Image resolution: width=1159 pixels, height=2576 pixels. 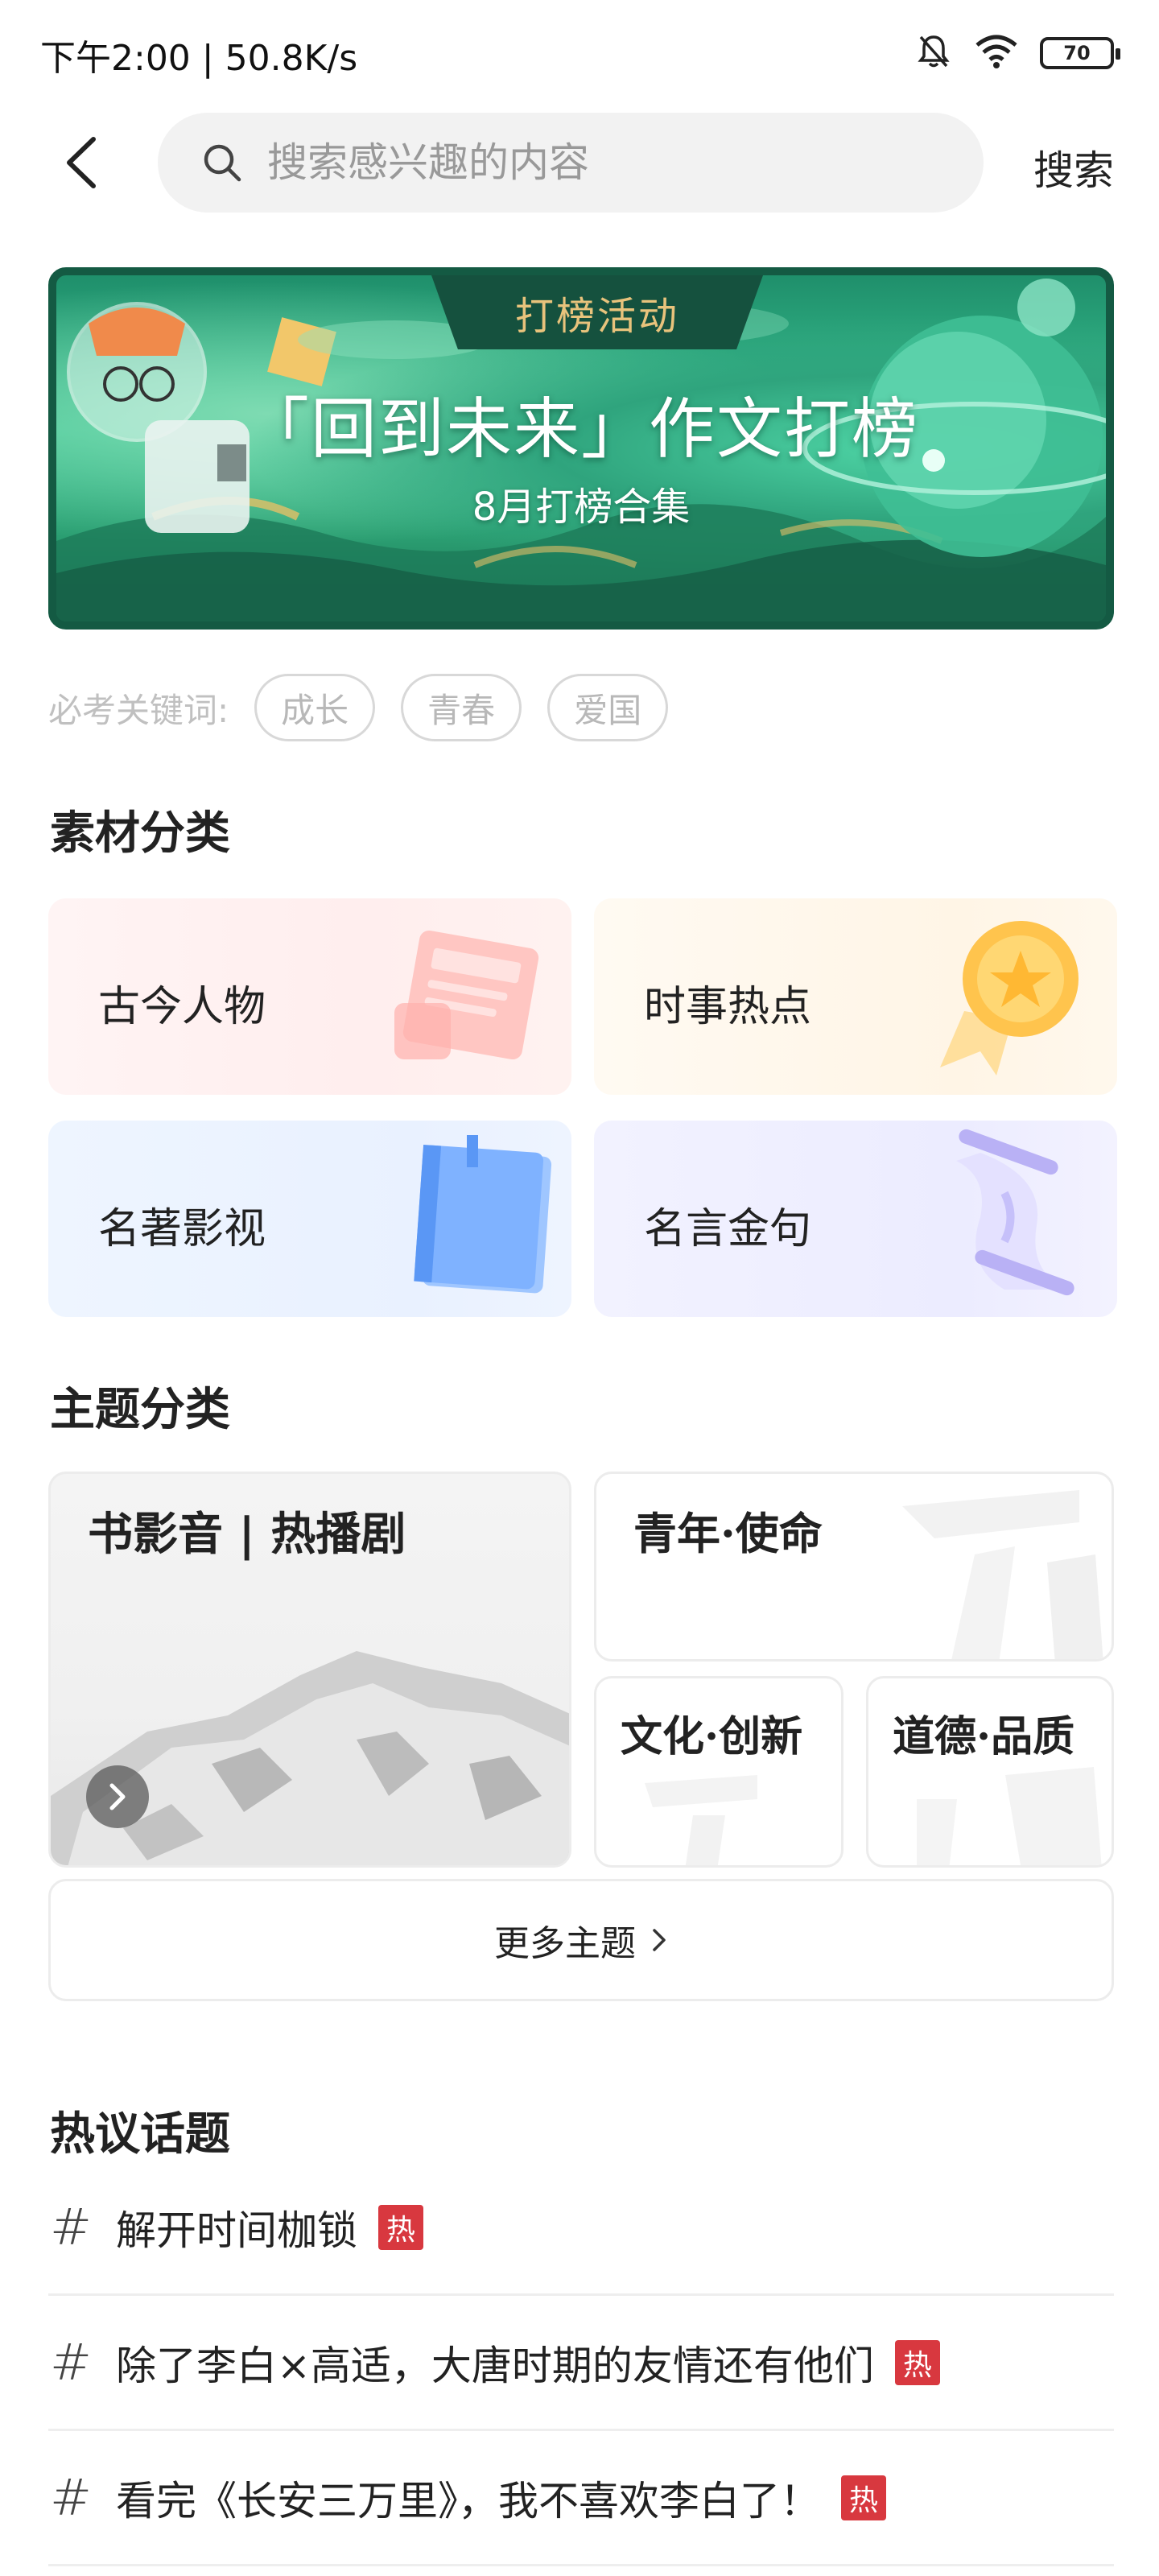 I want to click on keyword-row: 必考关键词: 成长 青春 爱国, so click(x=358, y=707).